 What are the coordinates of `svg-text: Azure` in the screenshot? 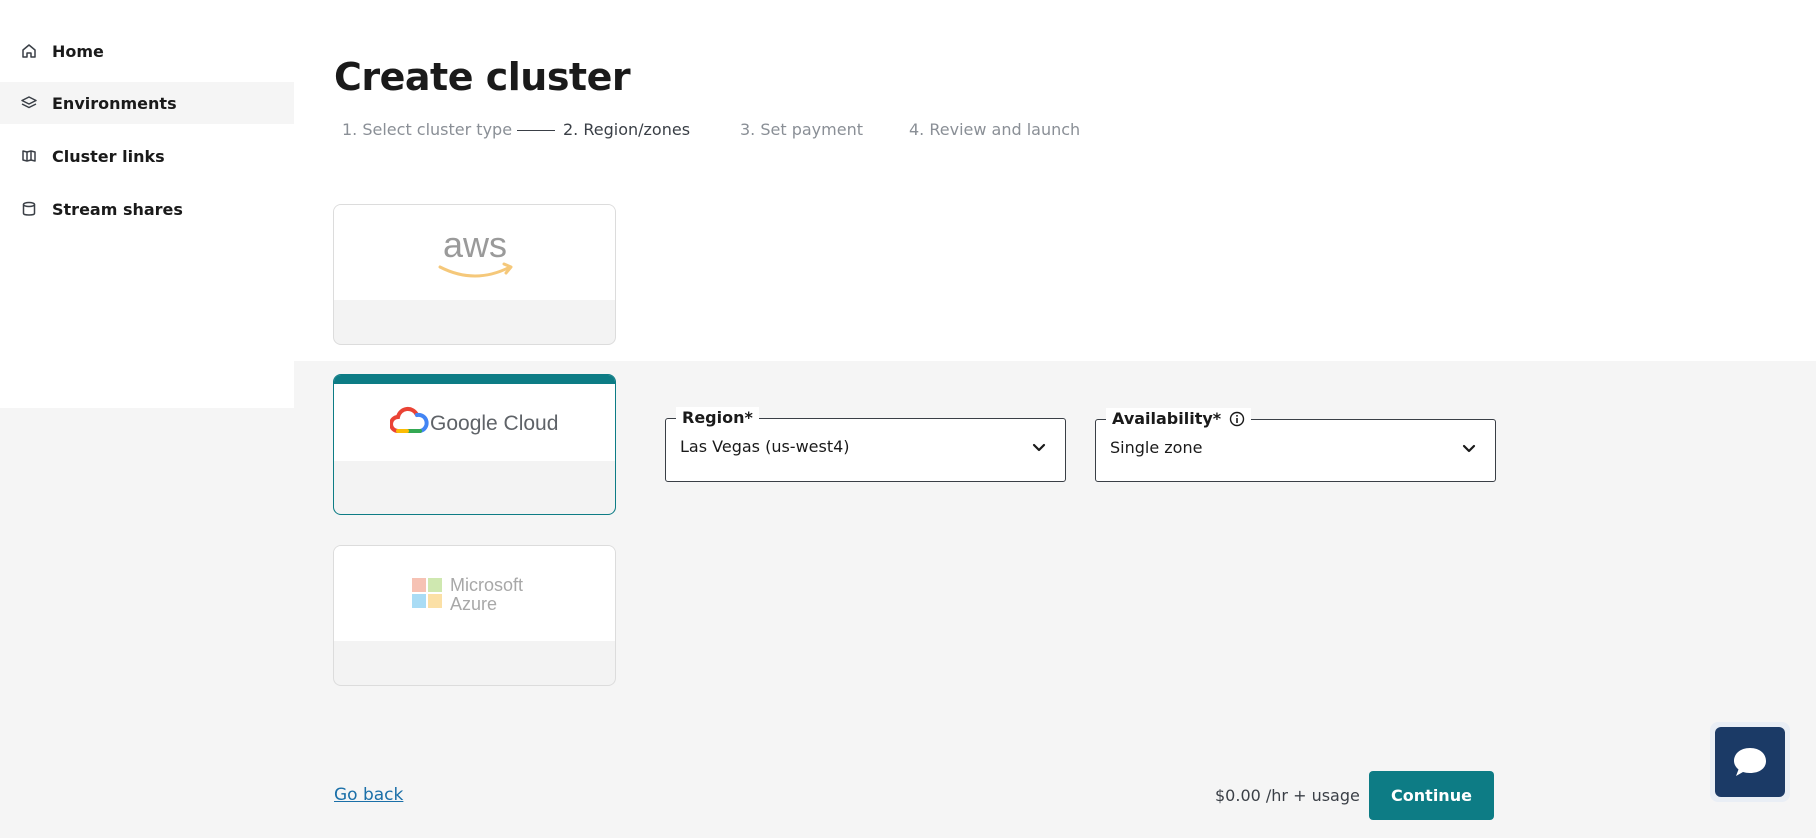 It's located at (473, 604).